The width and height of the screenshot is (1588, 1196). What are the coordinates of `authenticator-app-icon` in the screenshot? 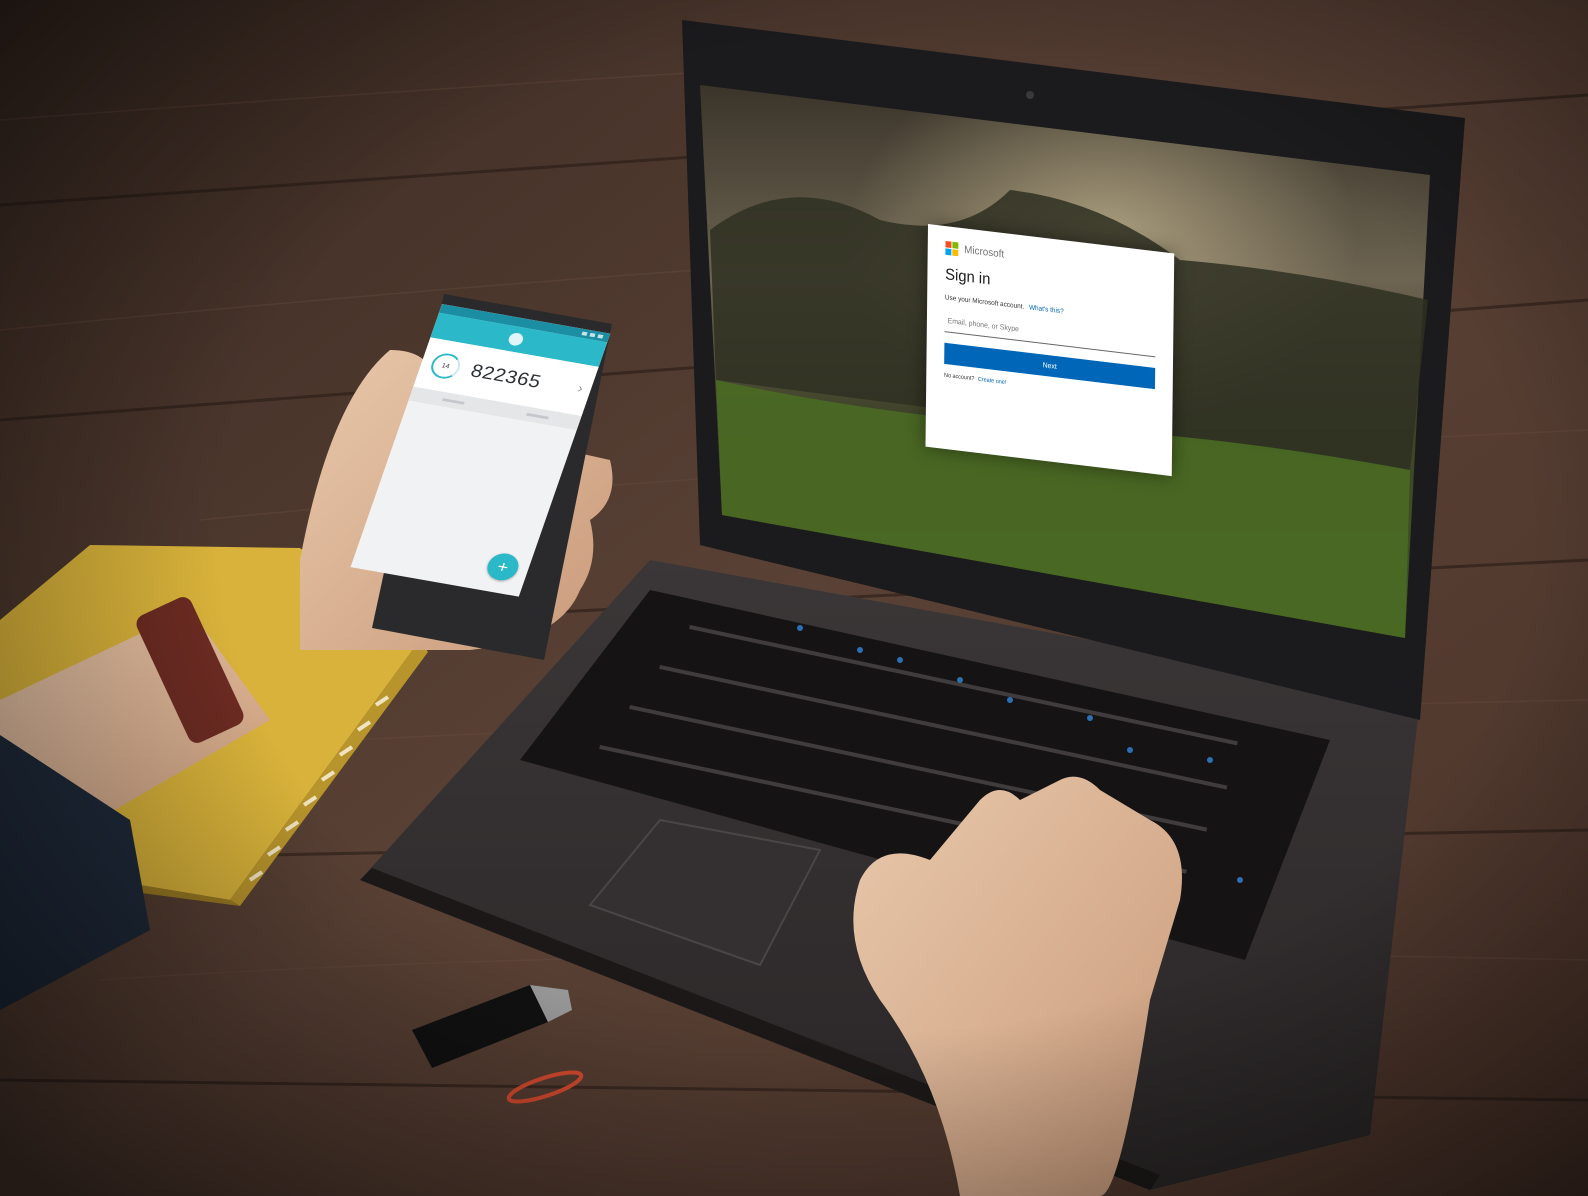 It's located at (515, 339).